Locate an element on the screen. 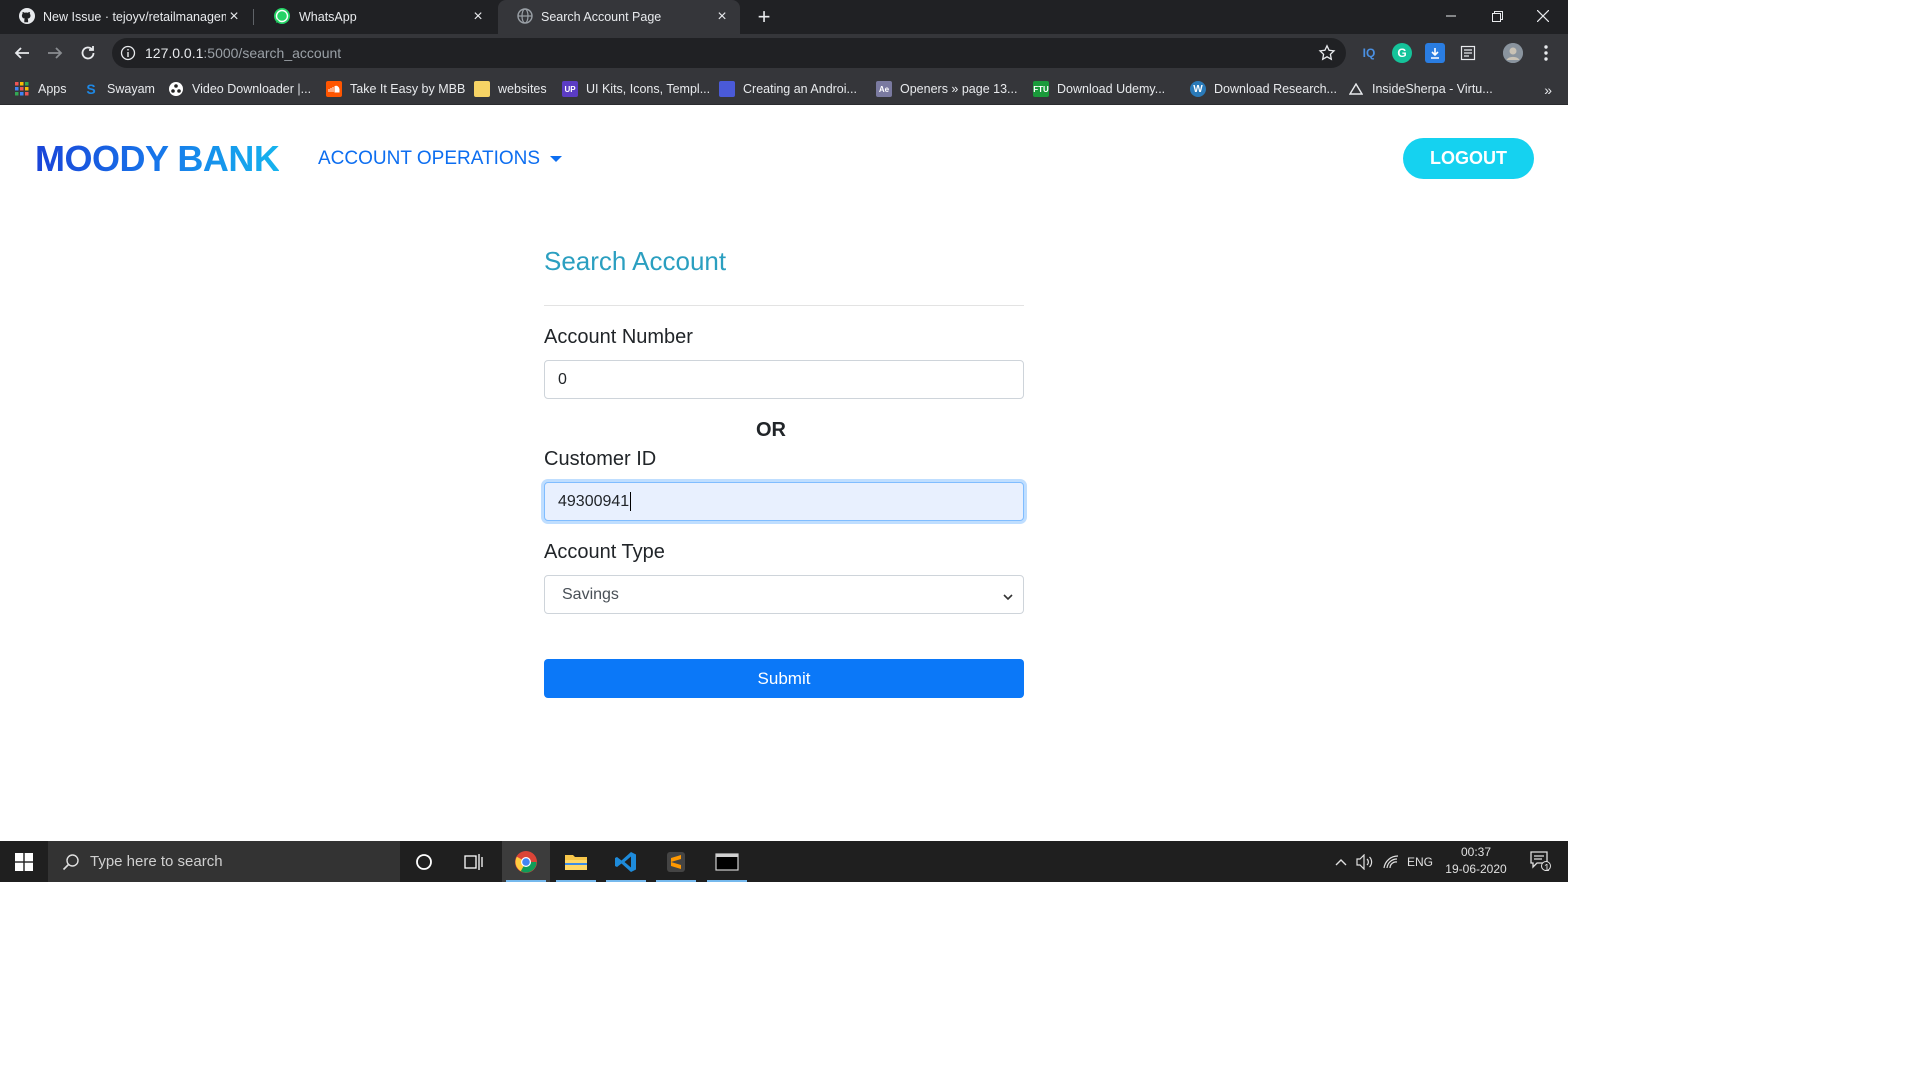 The height and width of the screenshot is (1080, 1920). tab-title: Search Account Page is located at coordinates (601, 17).